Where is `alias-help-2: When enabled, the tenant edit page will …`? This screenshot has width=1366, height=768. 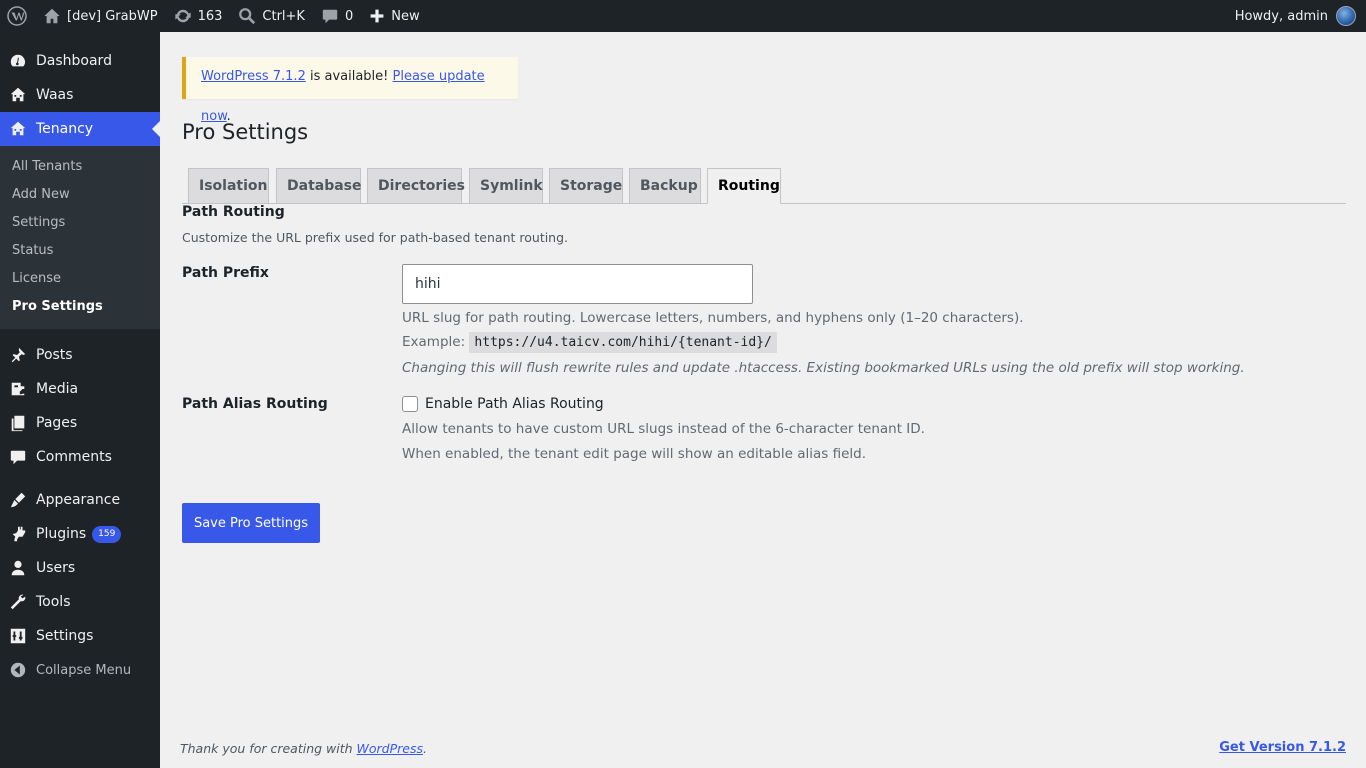 alias-help-2: When enabled, the tenant edit page will … is located at coordinates (634, 454).